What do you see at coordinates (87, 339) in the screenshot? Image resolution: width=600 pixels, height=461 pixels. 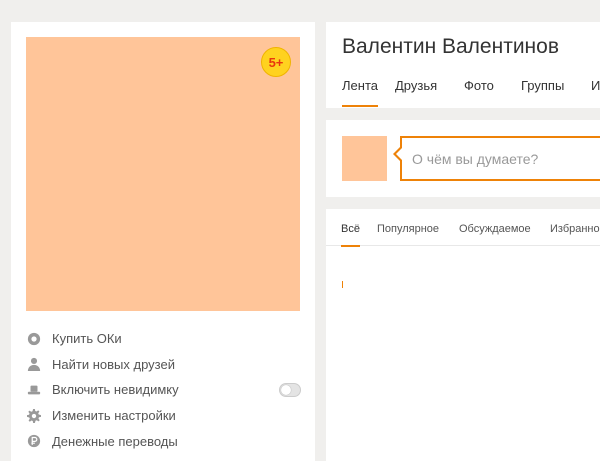 I see `menu-item-label: Купить ОКи` at bounding box center [87, 339].